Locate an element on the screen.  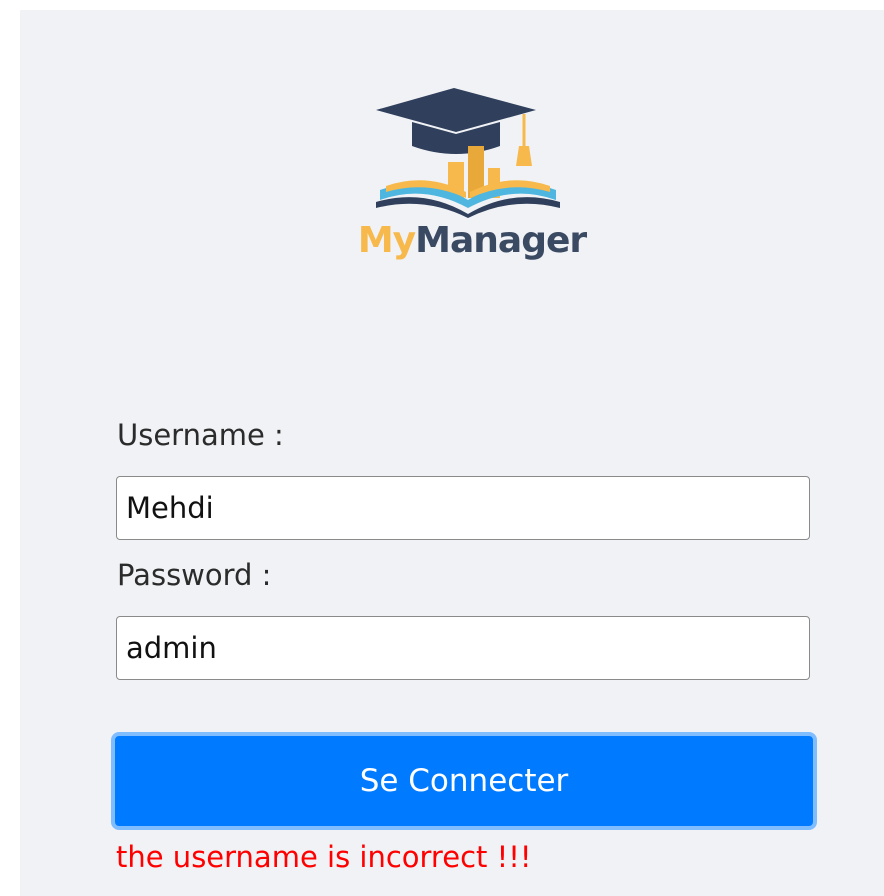
username-label: Username : is located at coordinates (200, 435).